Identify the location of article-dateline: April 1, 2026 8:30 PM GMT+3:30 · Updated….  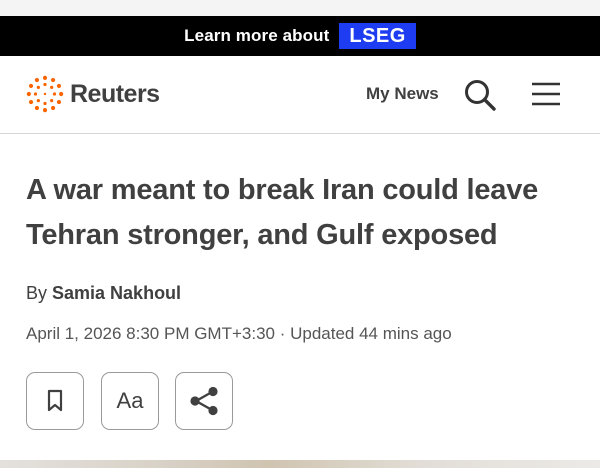
(239, 333).